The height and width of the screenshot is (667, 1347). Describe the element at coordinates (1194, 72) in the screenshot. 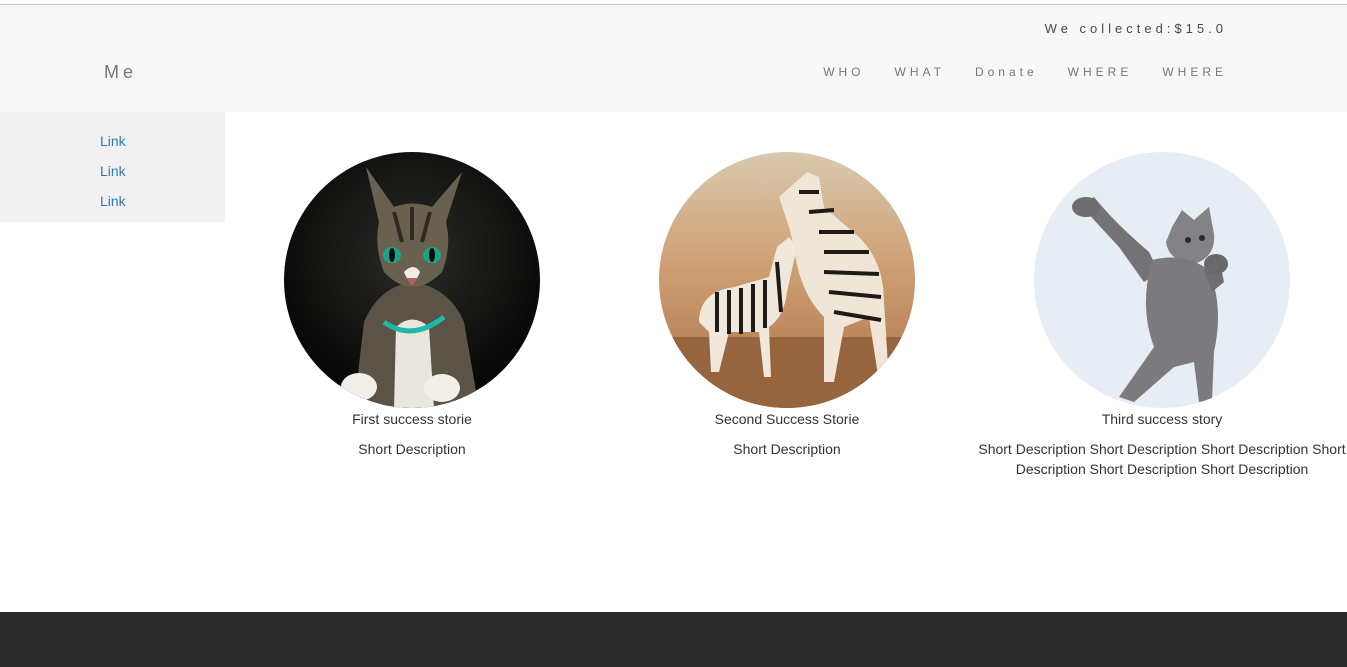

I see `nav-item-where-2: WHERE` at that location.